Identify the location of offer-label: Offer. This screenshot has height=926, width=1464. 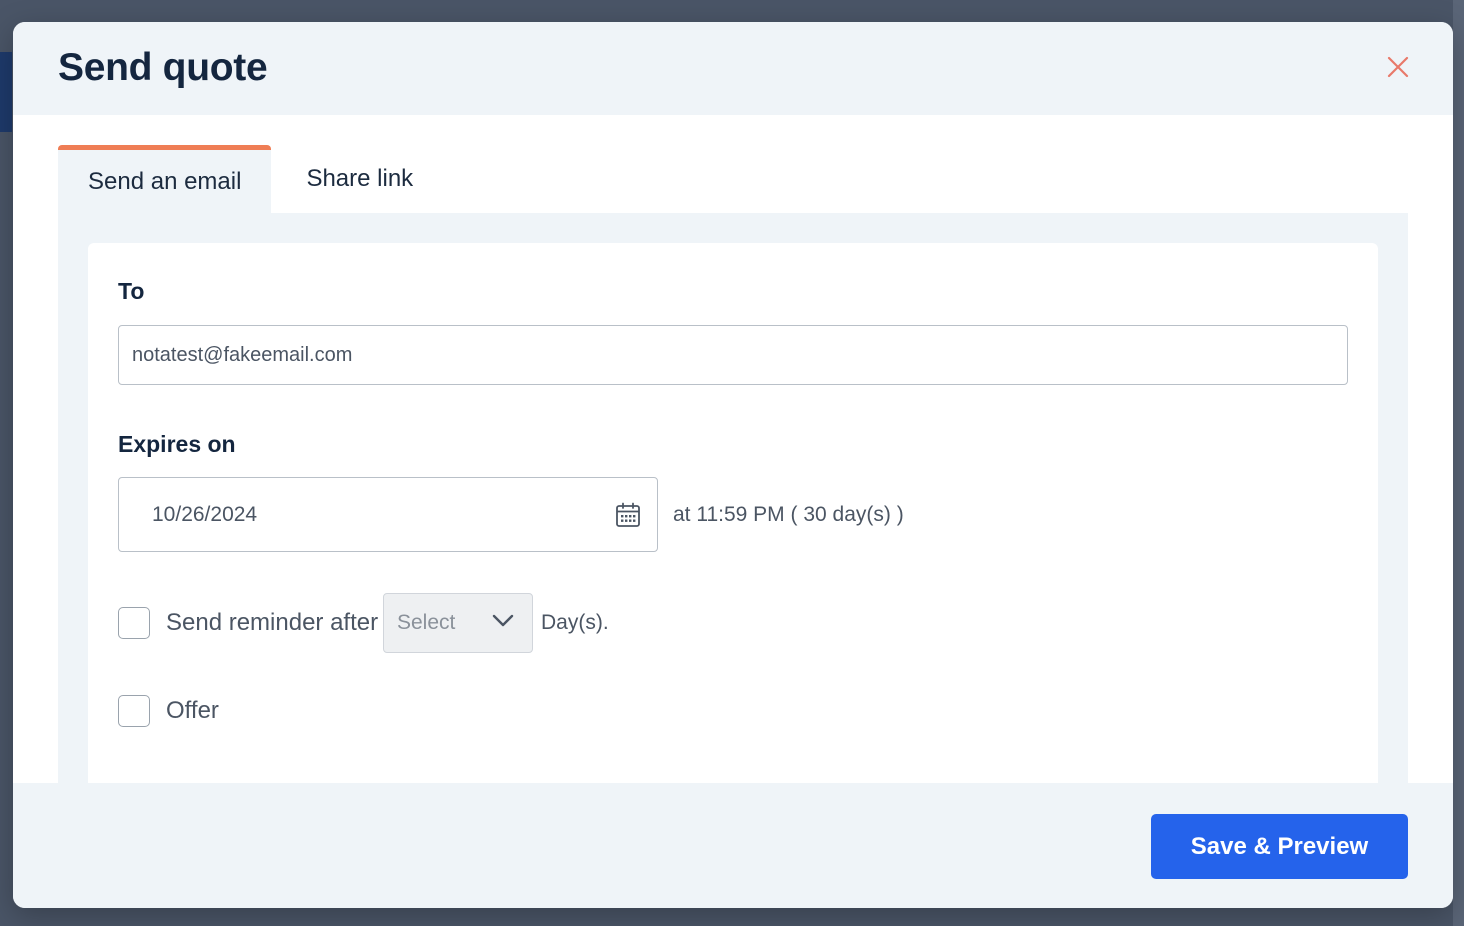
(192, 710).